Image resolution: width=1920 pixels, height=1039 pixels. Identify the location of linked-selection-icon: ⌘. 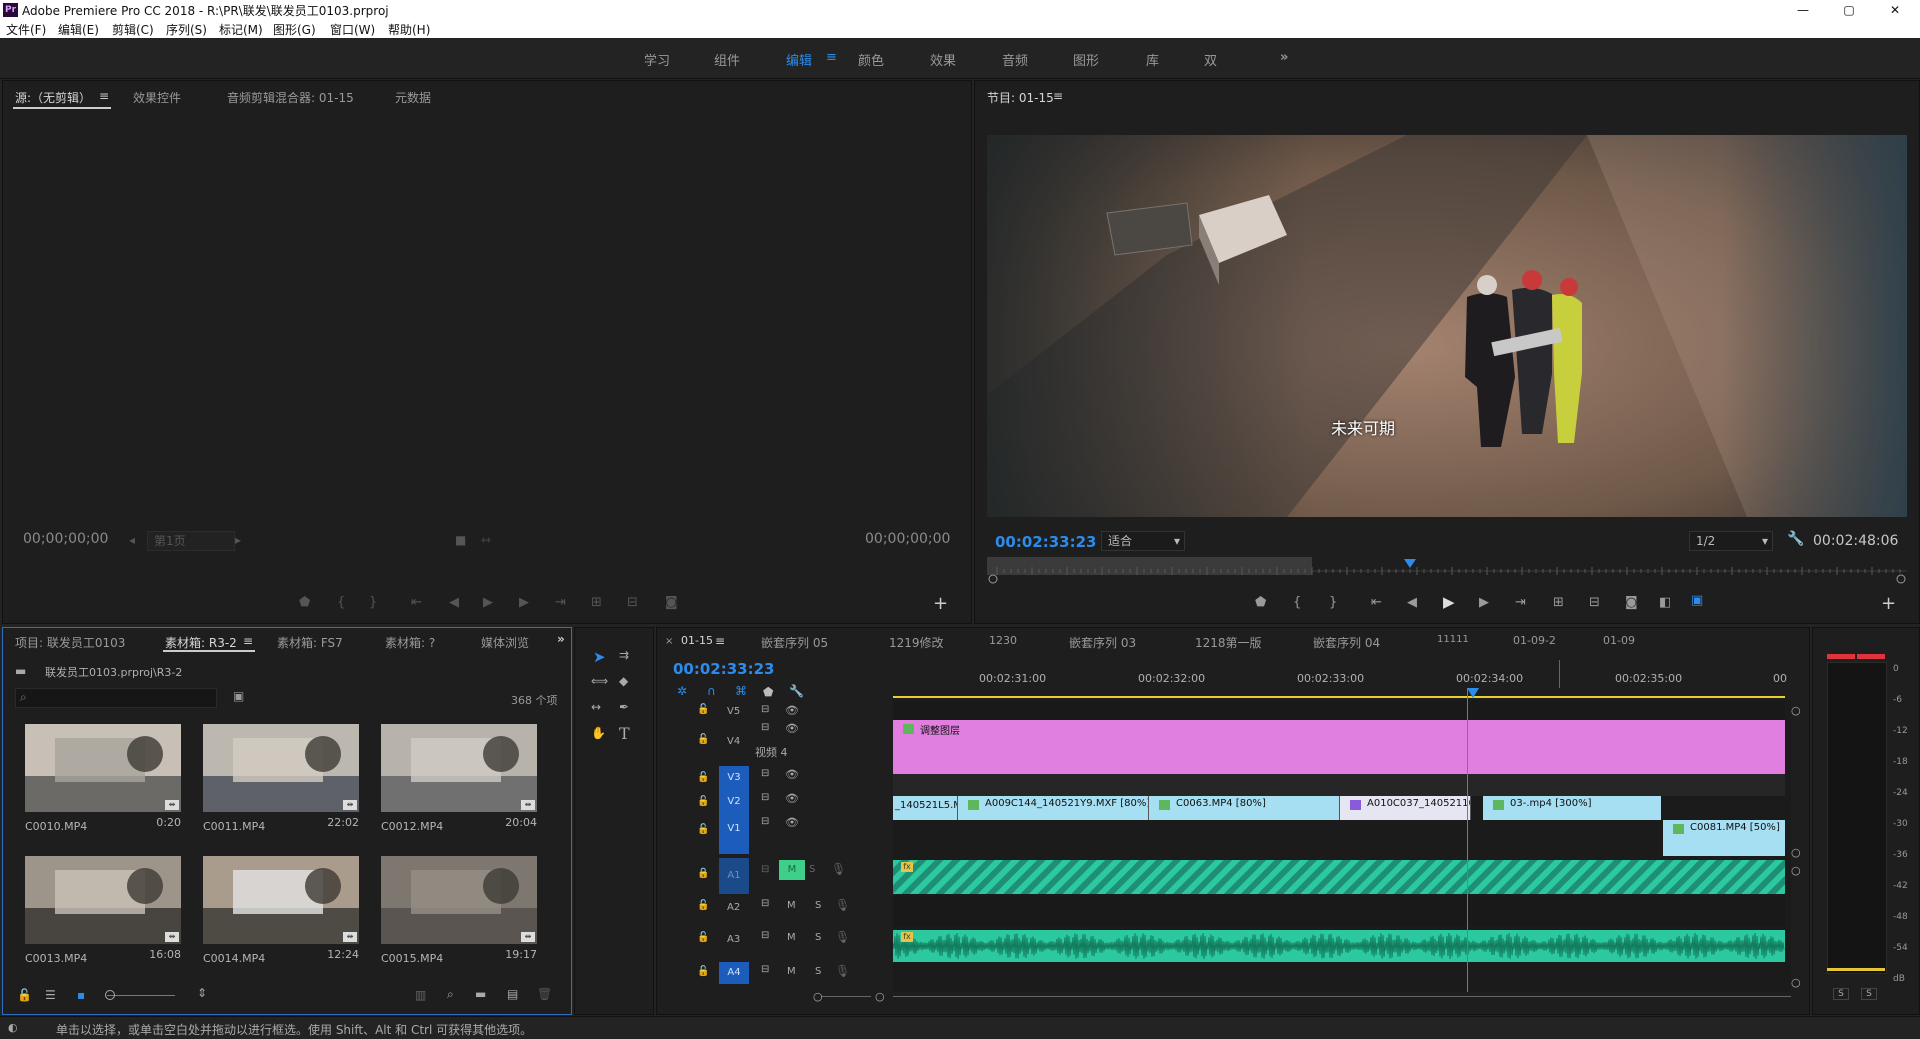
(741, 691).